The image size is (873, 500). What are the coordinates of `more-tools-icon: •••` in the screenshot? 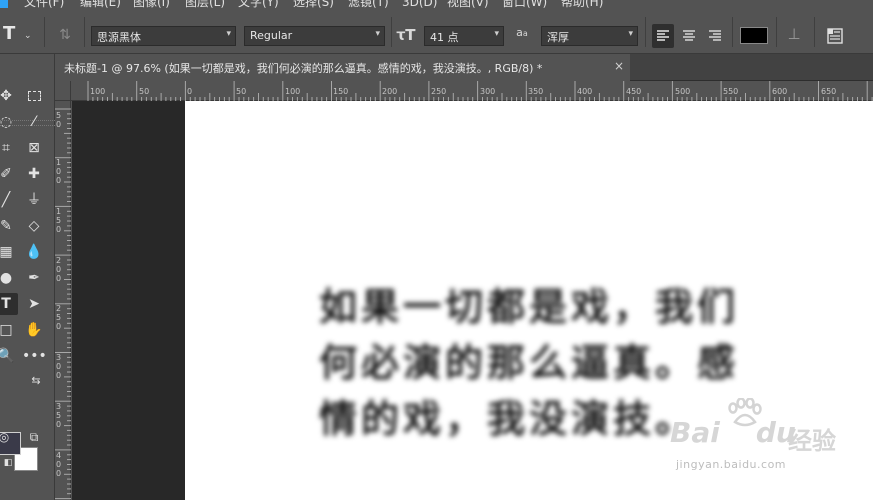 It's located at (34, 356).